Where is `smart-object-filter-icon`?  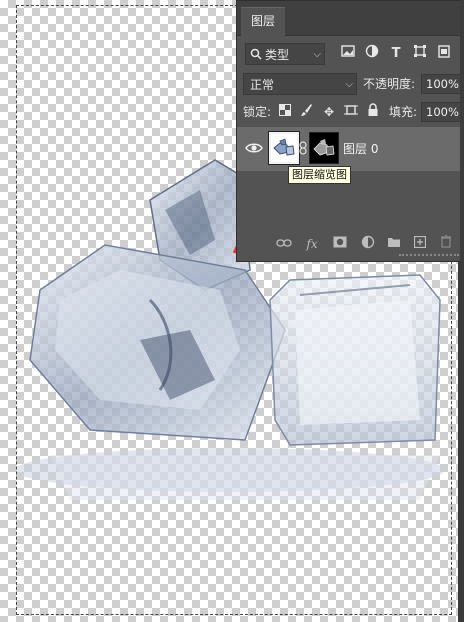
smart-object-filter-icon is located at coordinates (444, 54).